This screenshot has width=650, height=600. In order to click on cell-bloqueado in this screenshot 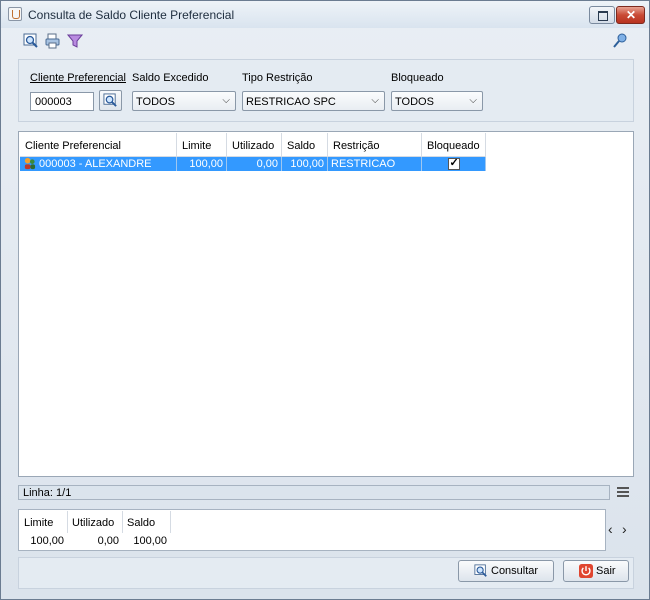, I will do `click(454, 163)`.